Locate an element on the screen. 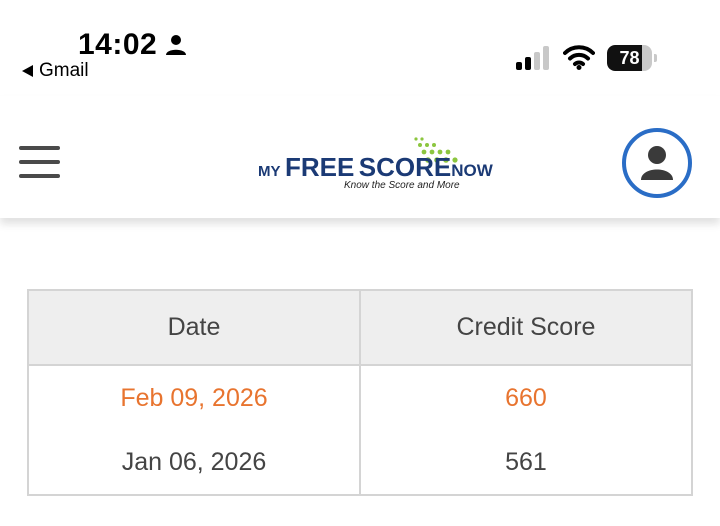 This screenshot has height=526, width=720. myfreescorenow-logo: MY FREE SCORENOW Know the Score and More is located at coordinates (375, 166).